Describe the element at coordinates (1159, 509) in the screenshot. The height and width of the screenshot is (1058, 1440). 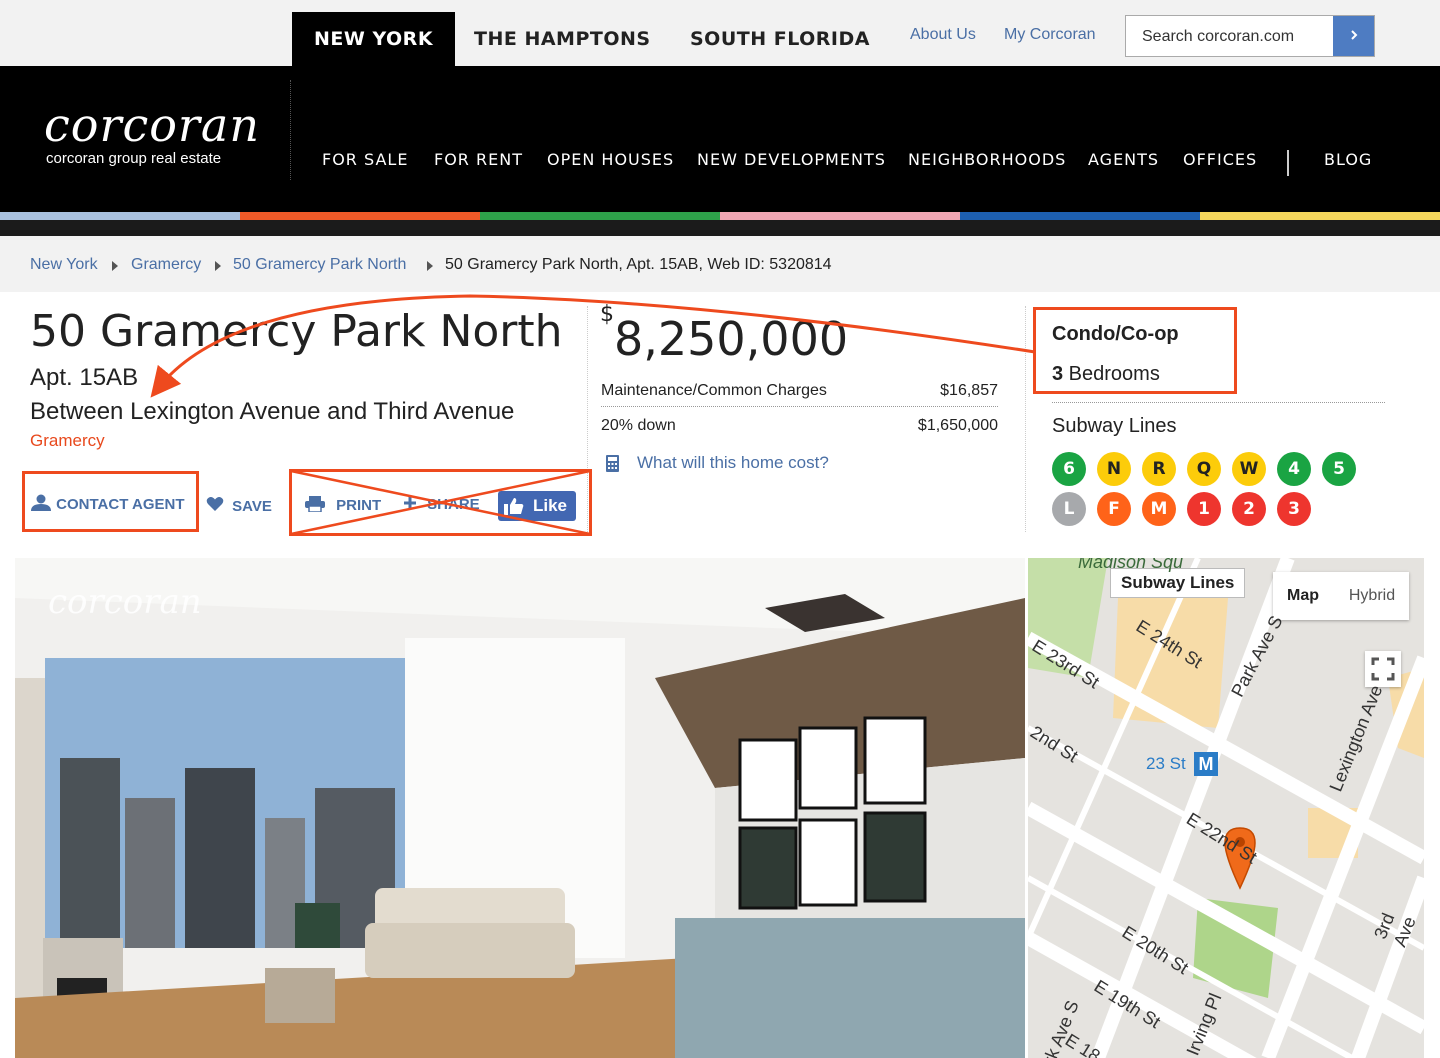
I see `subway-line-m-icon: M` at that location.